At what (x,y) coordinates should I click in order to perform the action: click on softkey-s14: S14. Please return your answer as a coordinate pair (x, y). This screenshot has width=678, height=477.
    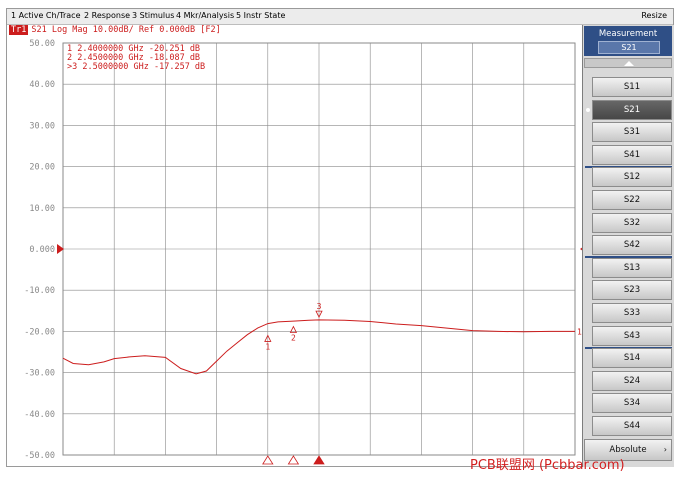
    Looking at the image, I should click on (632, 358).